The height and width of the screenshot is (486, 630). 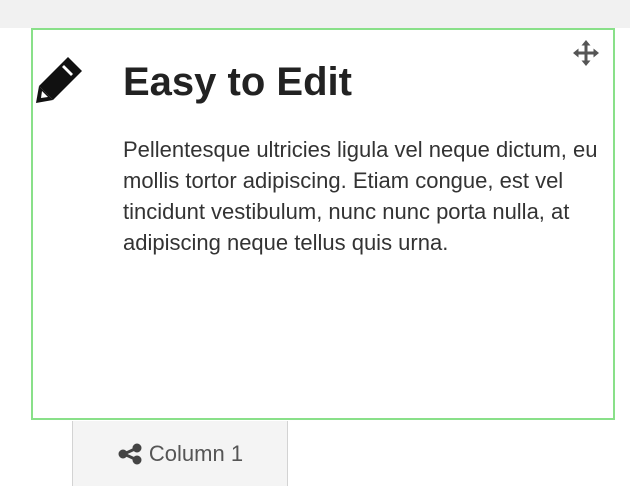 I want to click on share-icon, so click(x=130, y=454).